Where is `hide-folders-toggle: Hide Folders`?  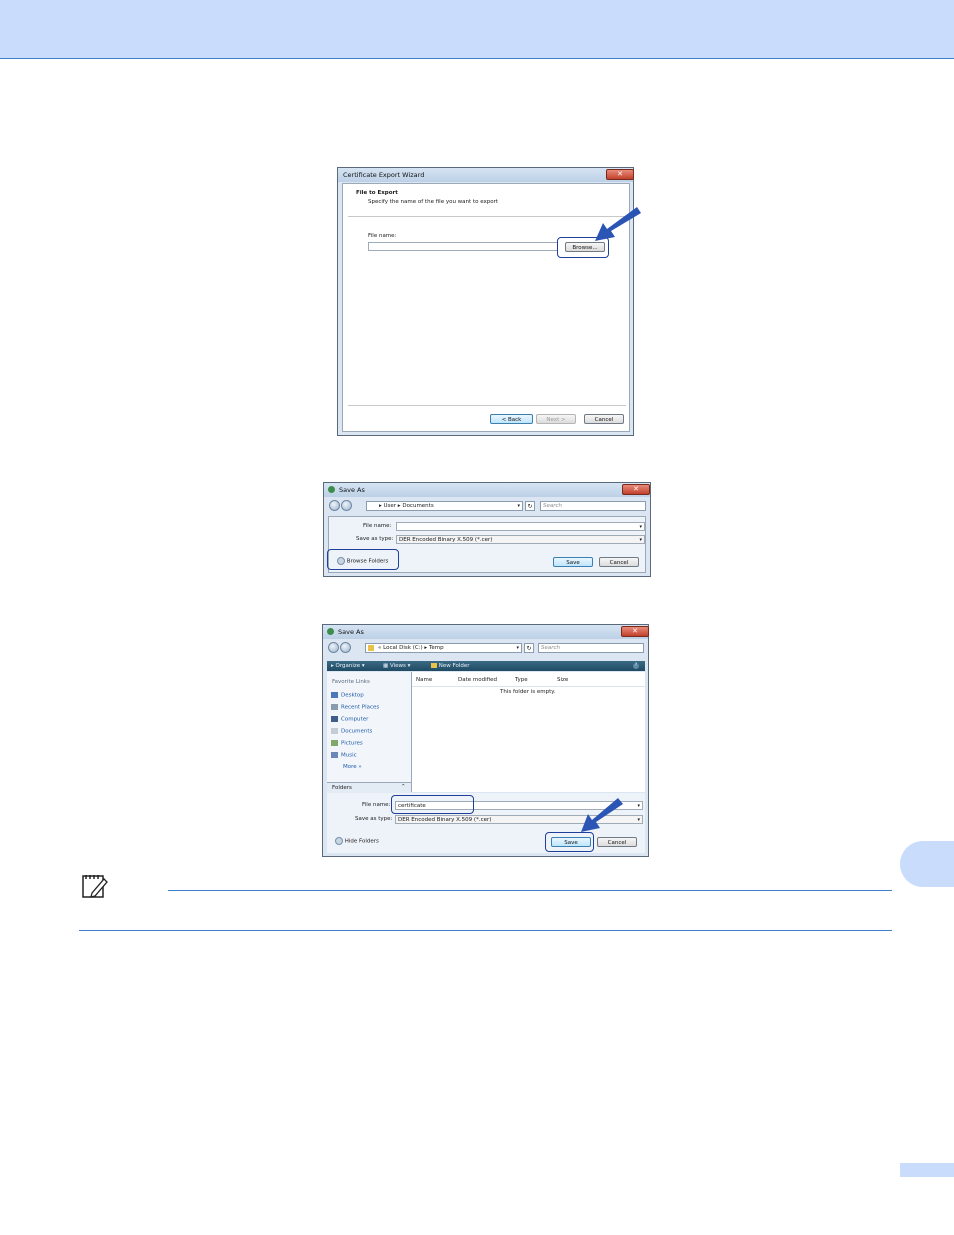
hide-folders-toggle: Hide Folders is located at coordinates (357, 841).